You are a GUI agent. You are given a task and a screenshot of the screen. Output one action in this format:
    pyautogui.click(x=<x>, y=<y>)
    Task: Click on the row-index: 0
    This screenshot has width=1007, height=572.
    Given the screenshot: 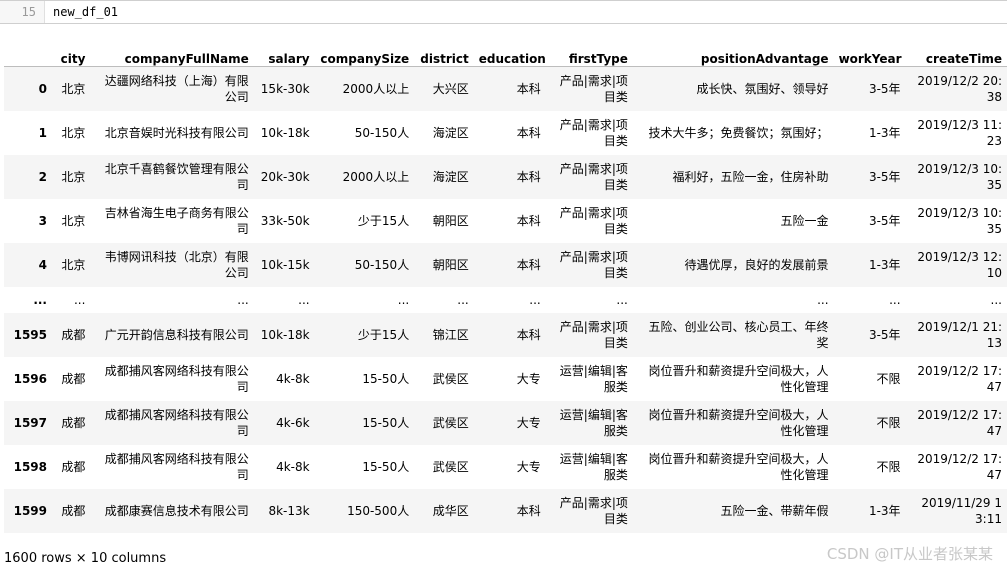 What is the action you would take?
    pyautogui.click(x=42, y=88)
    